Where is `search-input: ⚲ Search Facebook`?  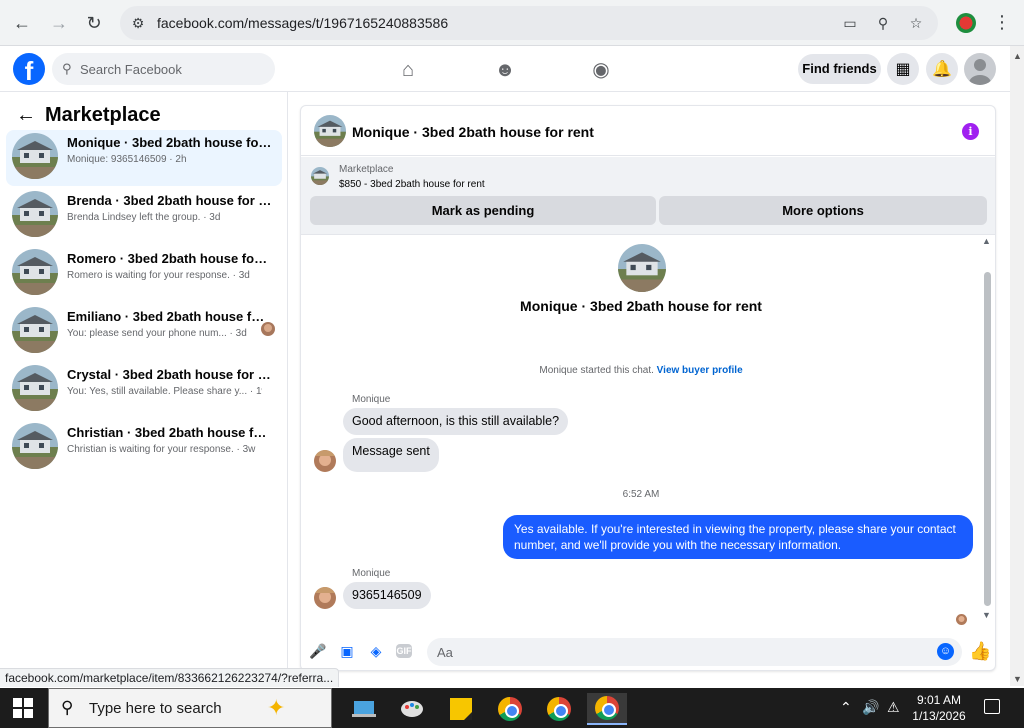
search-input: ⚲ Search Facebook is located at coordinates (163, 69).